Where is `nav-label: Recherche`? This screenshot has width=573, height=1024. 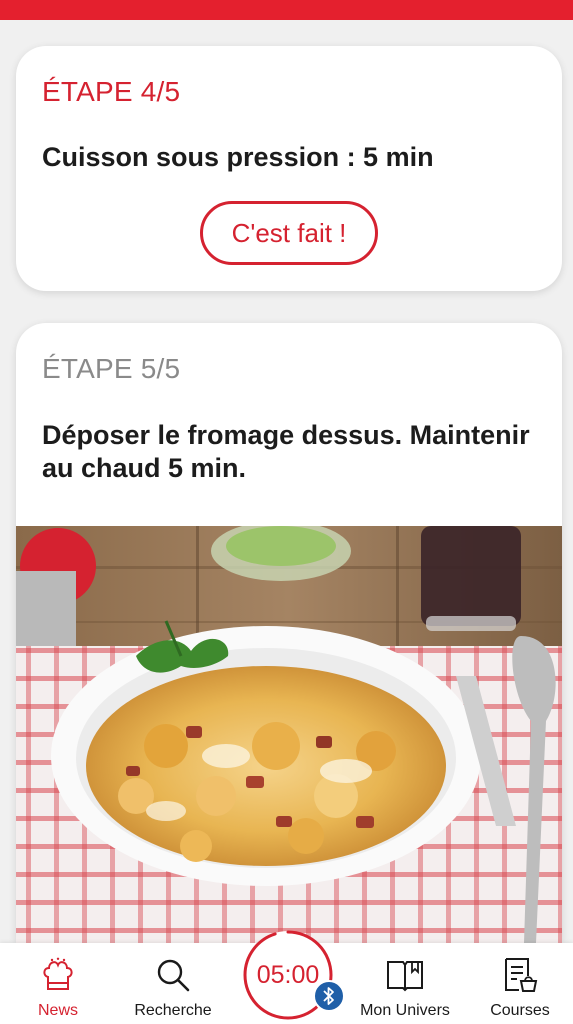
nav-label: Recherche is located at coordinates (173, 1010).